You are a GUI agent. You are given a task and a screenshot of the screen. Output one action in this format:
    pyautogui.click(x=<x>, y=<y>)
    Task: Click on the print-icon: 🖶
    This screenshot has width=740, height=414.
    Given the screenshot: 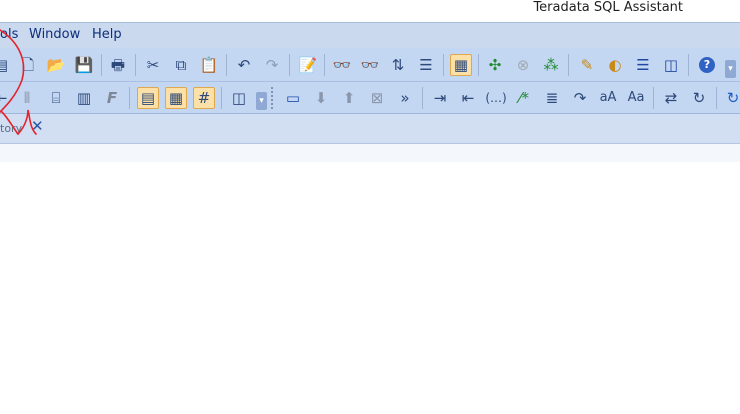 What is the action you would take?
    pyautogui.click(x=118, y=65)
    